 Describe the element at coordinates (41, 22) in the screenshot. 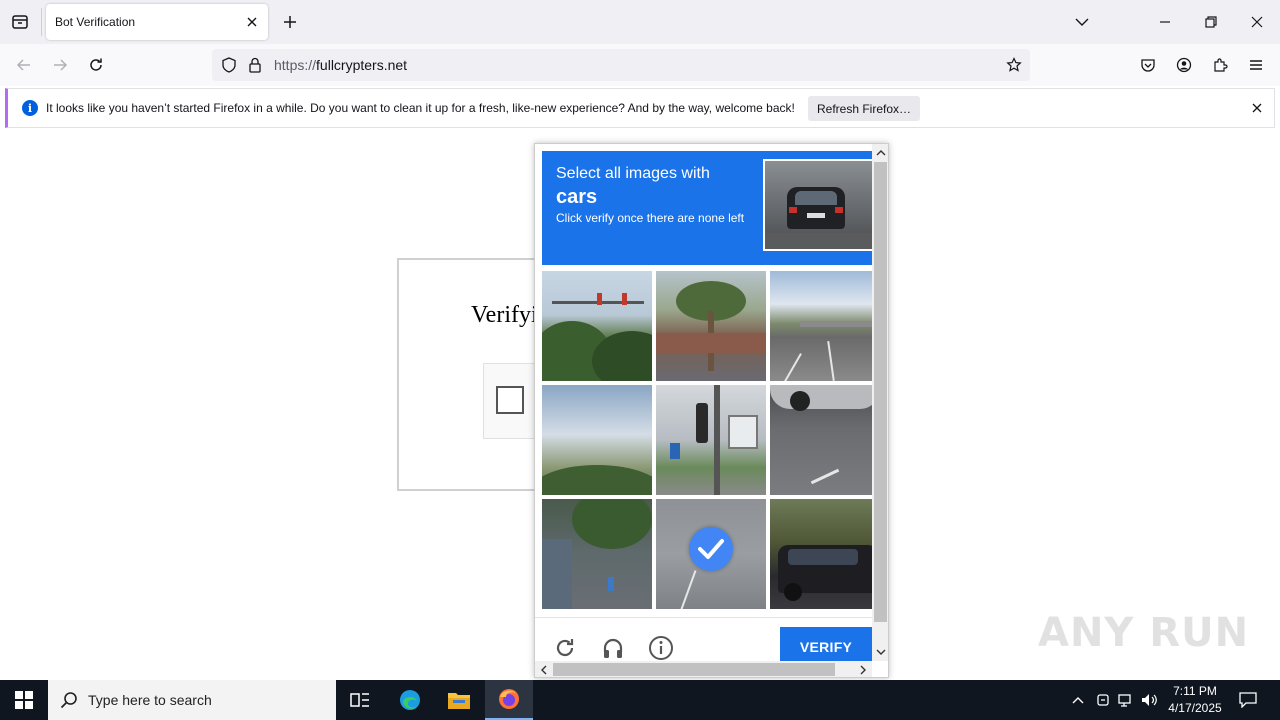

I see `tab-separator` at that location.